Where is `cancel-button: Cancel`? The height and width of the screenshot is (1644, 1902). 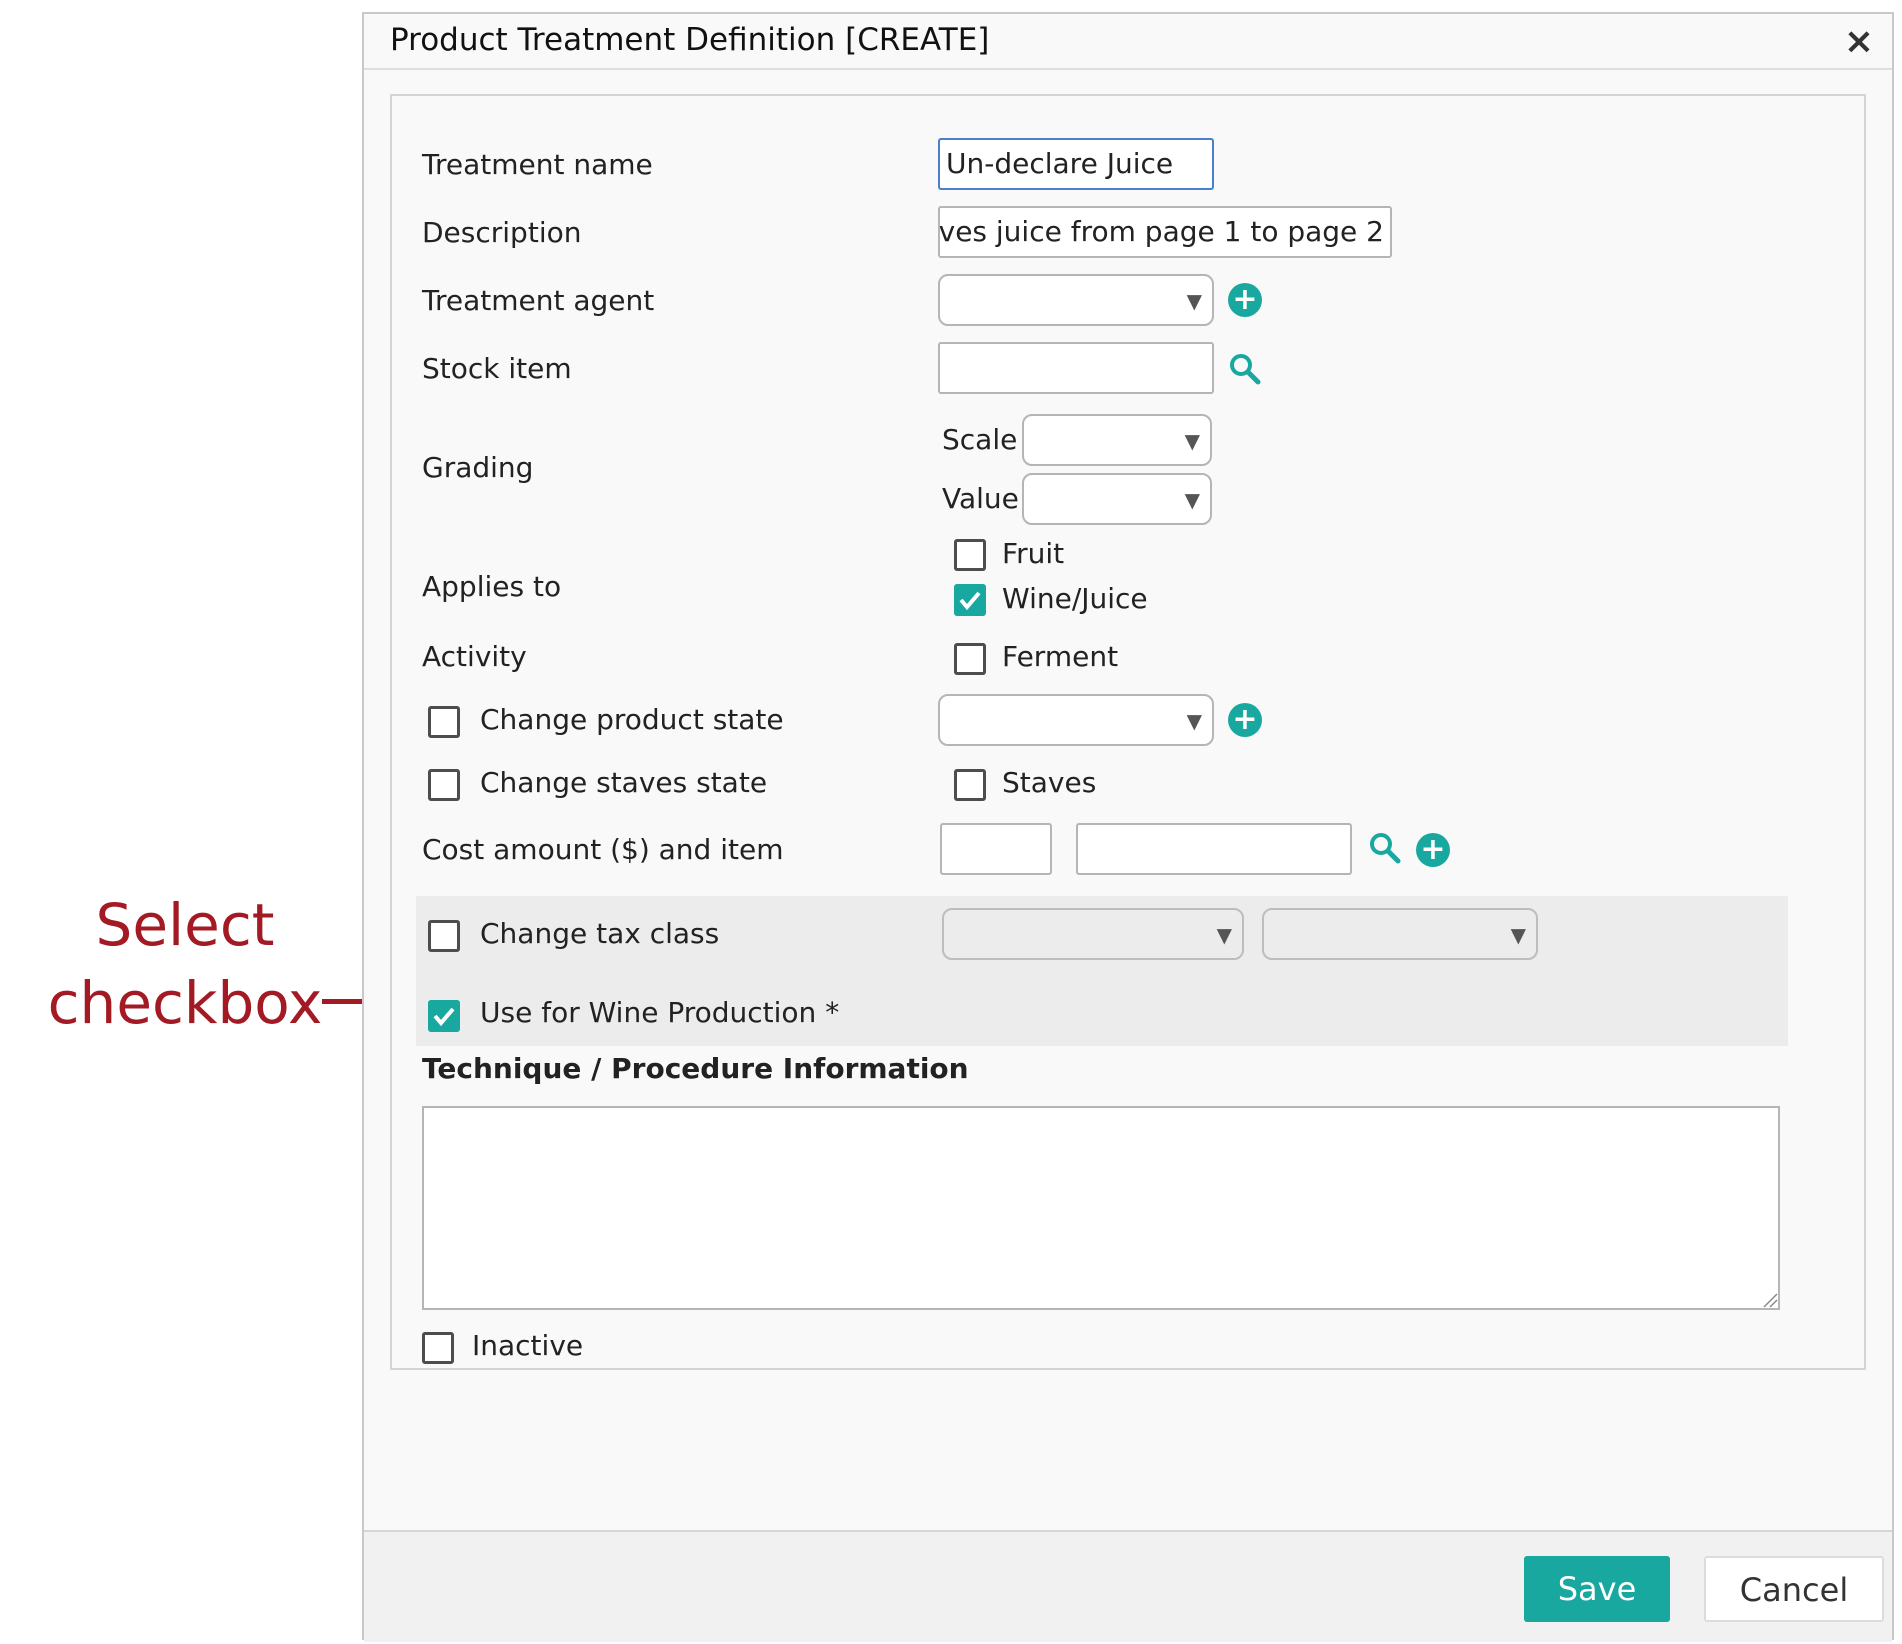
cancel-button: Cancel is located at coordinates (1794, 1589).